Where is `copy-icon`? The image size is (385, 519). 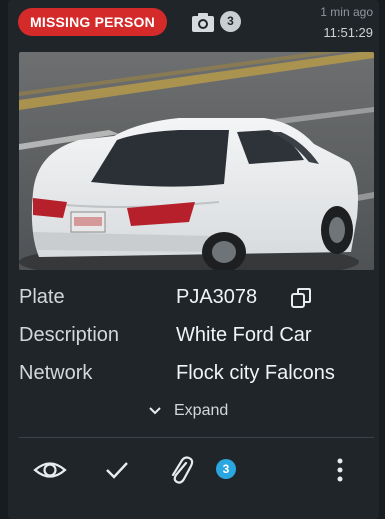 copy-icon is located at coordinates (301, 298).